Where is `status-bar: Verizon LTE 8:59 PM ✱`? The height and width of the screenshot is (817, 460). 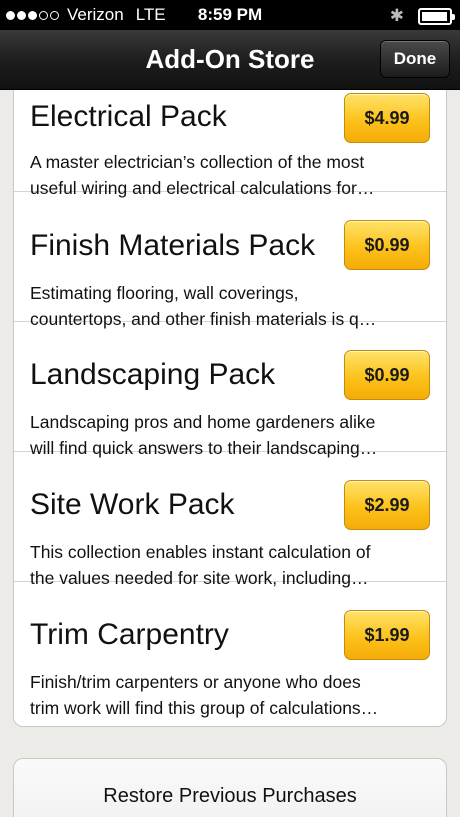
status-bar: Verizon LTE 8:59 PM ✱ is located at coordinates (230, 15).